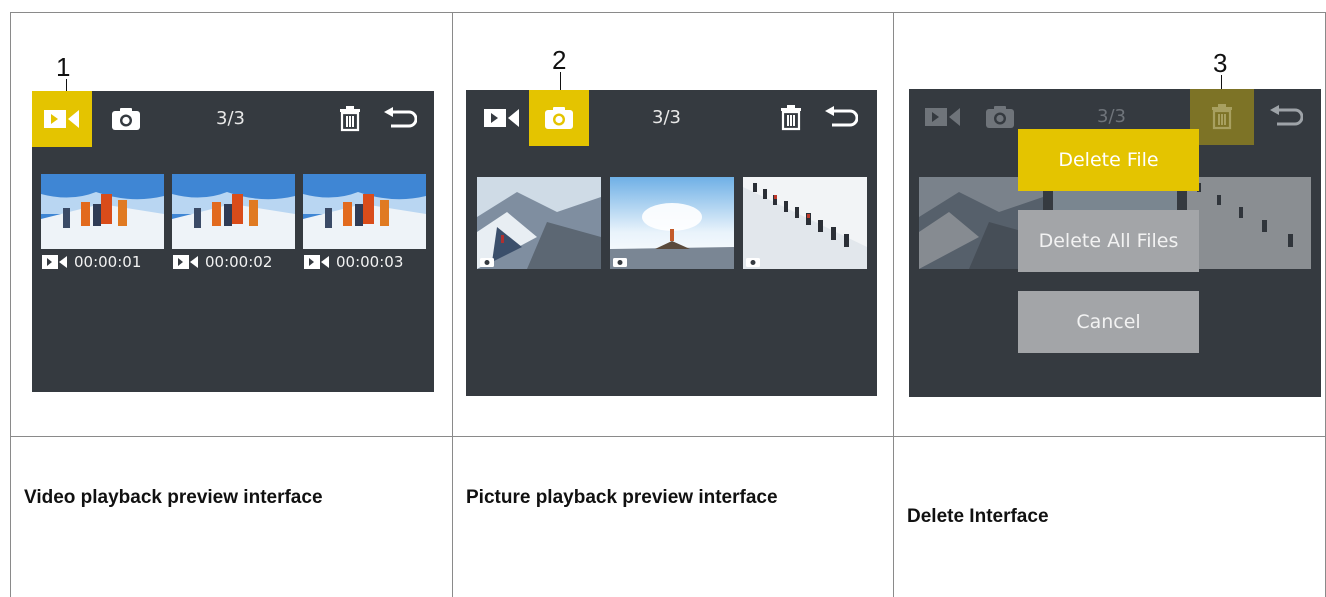  What do you see at coordinates (978, 516) in the screenshot?
I see `caption-delete-interface: Delete Interface` at bounding box center [978, 516].